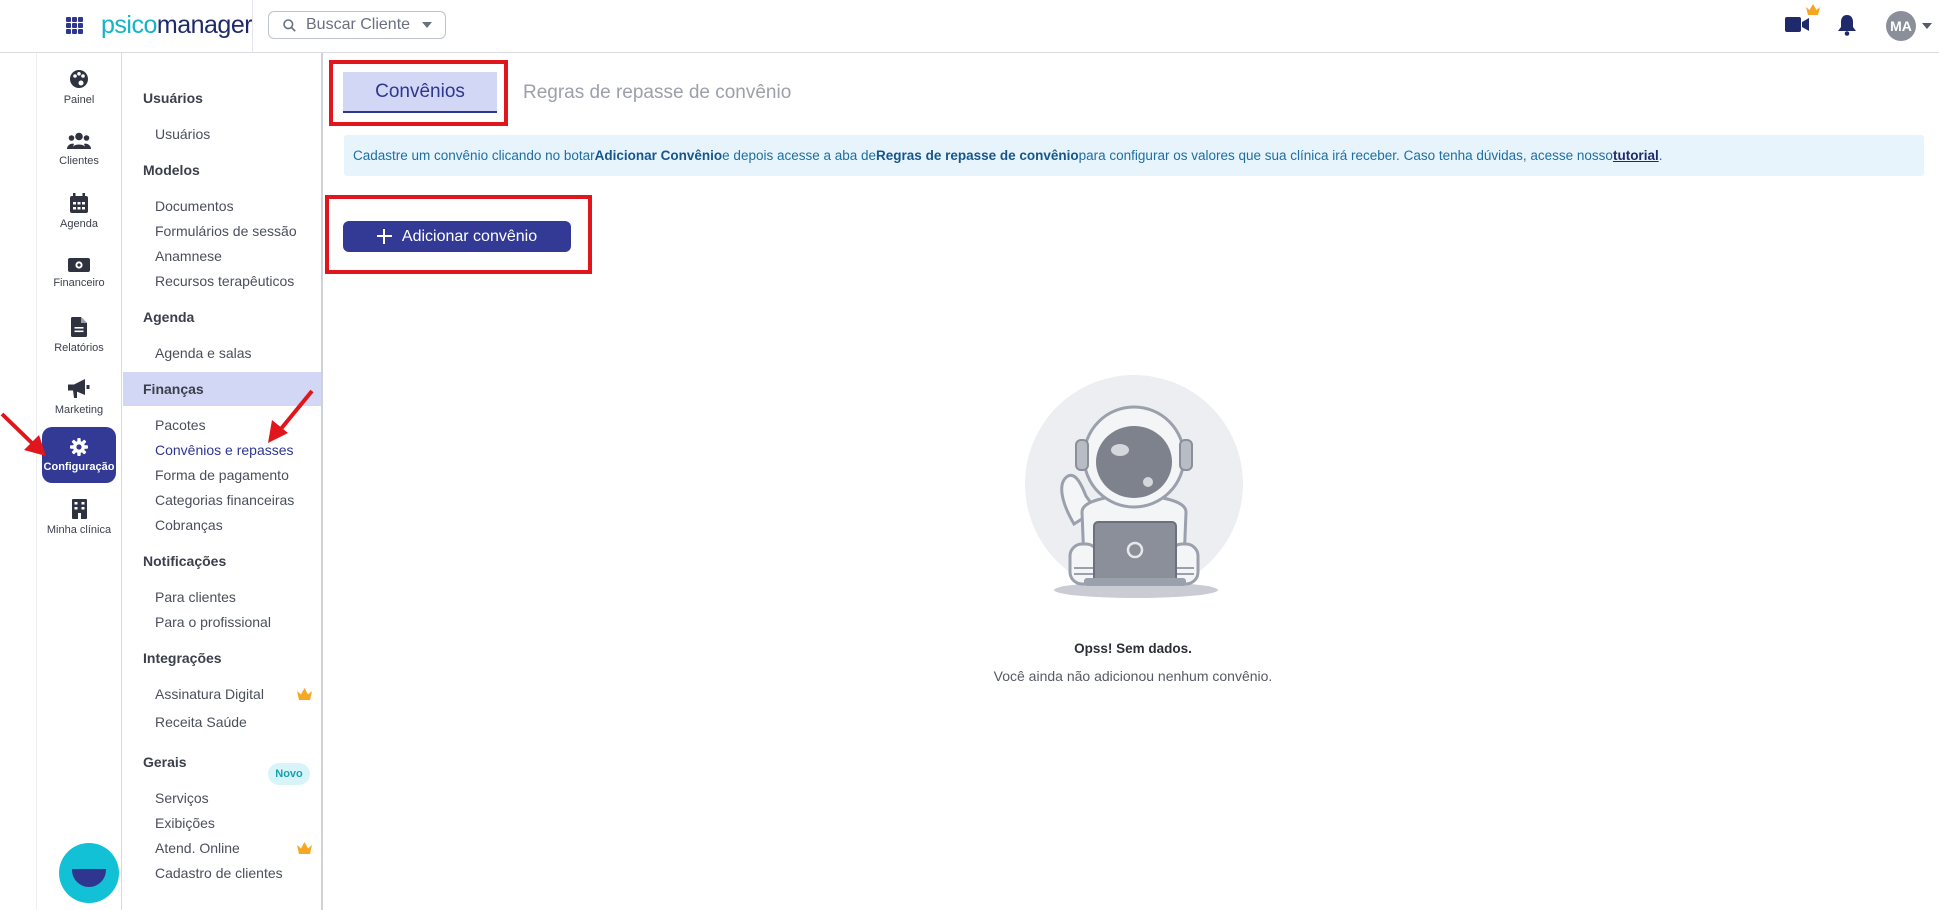 The height and width of the screenshot is (910, 1939). I want to click on astronaut-illustration, so click(1134, 486).